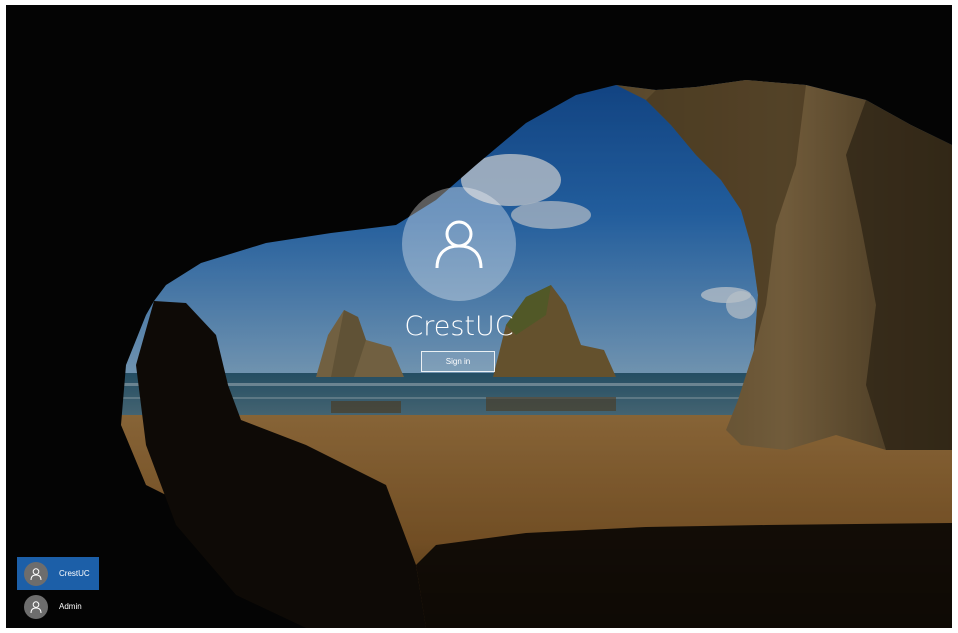  Describe the element at coordinates (458, 361) in the screenshot. I see `sign-in-button: Sign in` at that location.